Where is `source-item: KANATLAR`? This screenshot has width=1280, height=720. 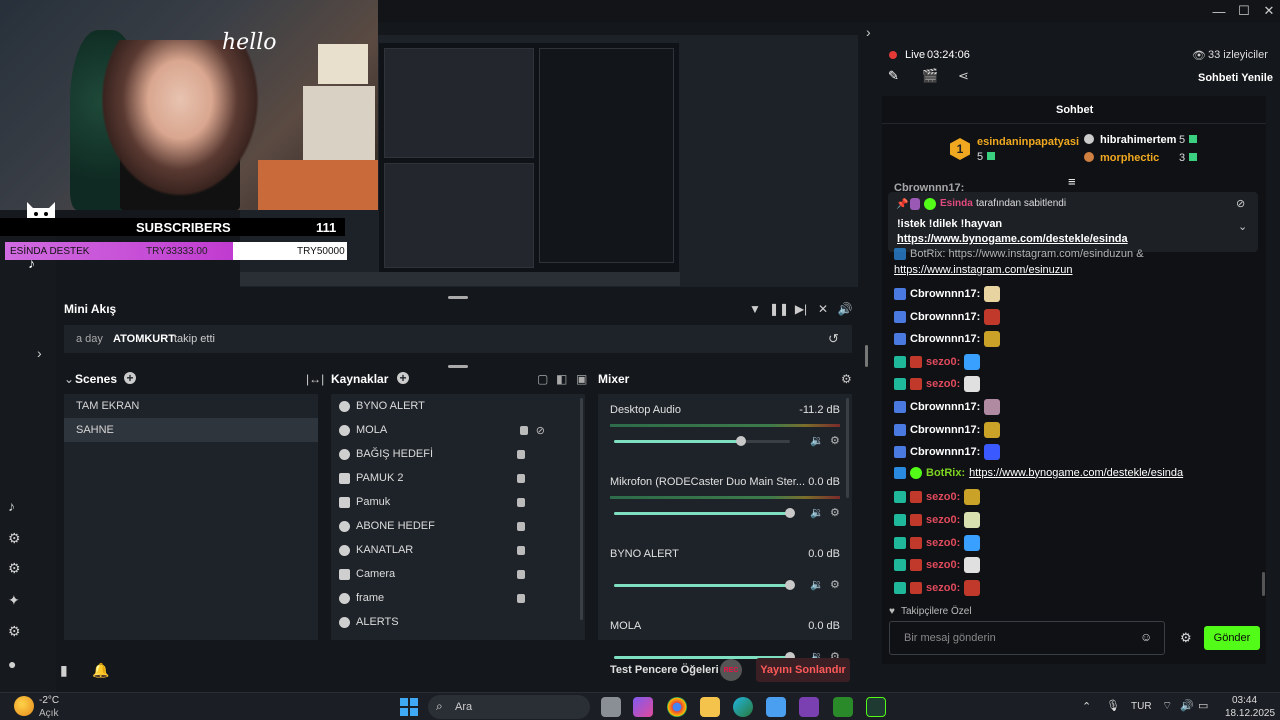
source-item: KANATLAR is located at coordinates (458, 550).